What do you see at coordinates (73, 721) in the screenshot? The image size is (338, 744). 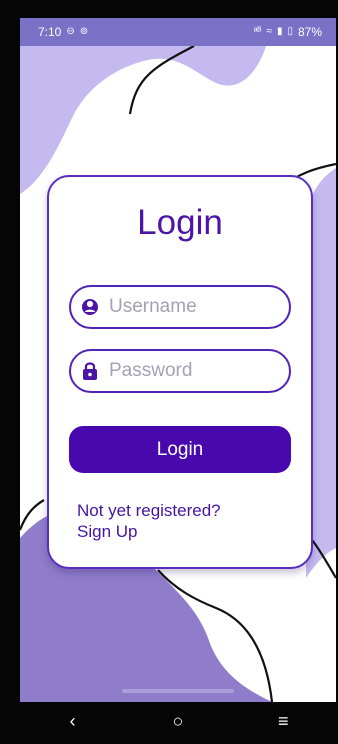 I see `back-button: ‹` at bounding box center [73, 721].